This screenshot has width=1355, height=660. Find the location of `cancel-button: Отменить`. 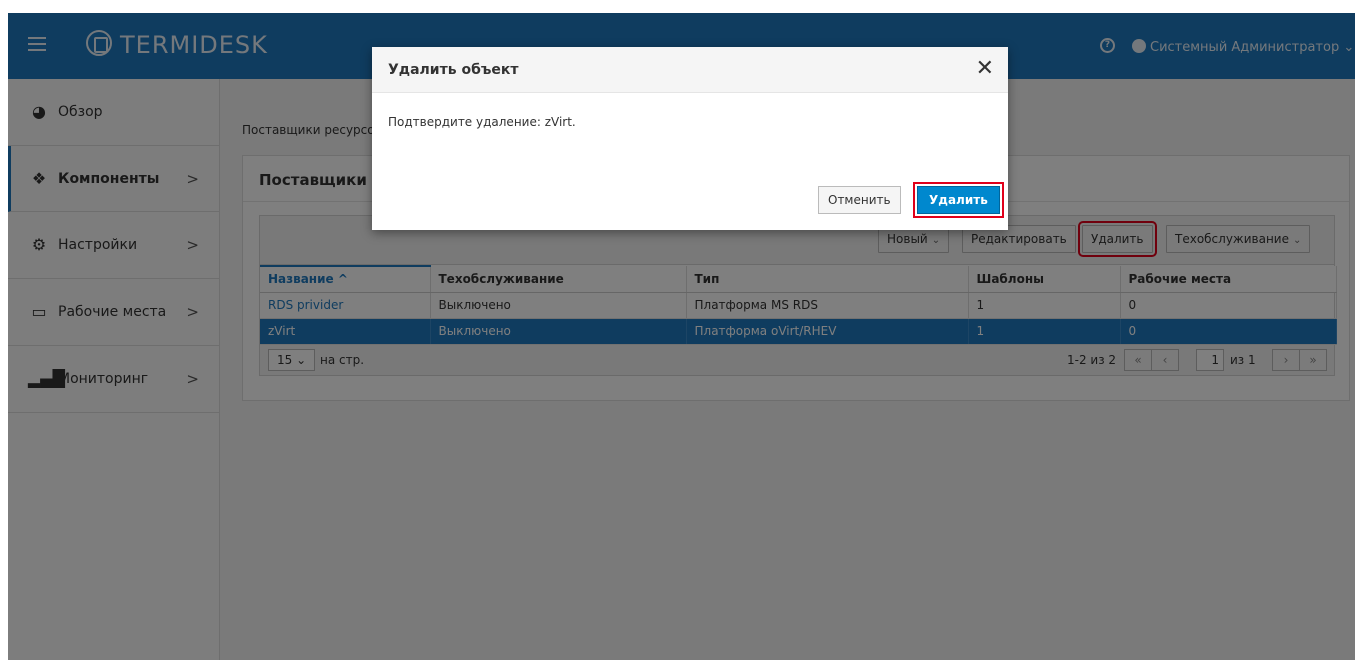

cancel-button: Отменить is located at coordinates (859, 200).